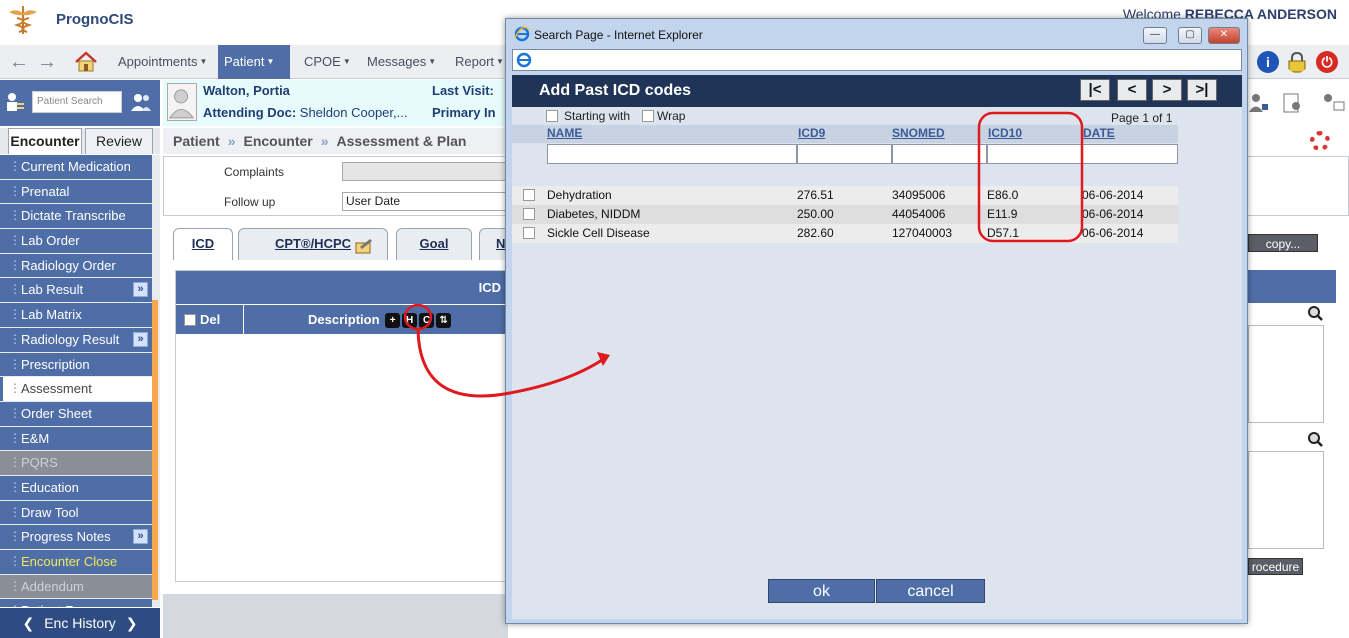  I want to click on starting-with-option: Starting with, so click(588, 116).